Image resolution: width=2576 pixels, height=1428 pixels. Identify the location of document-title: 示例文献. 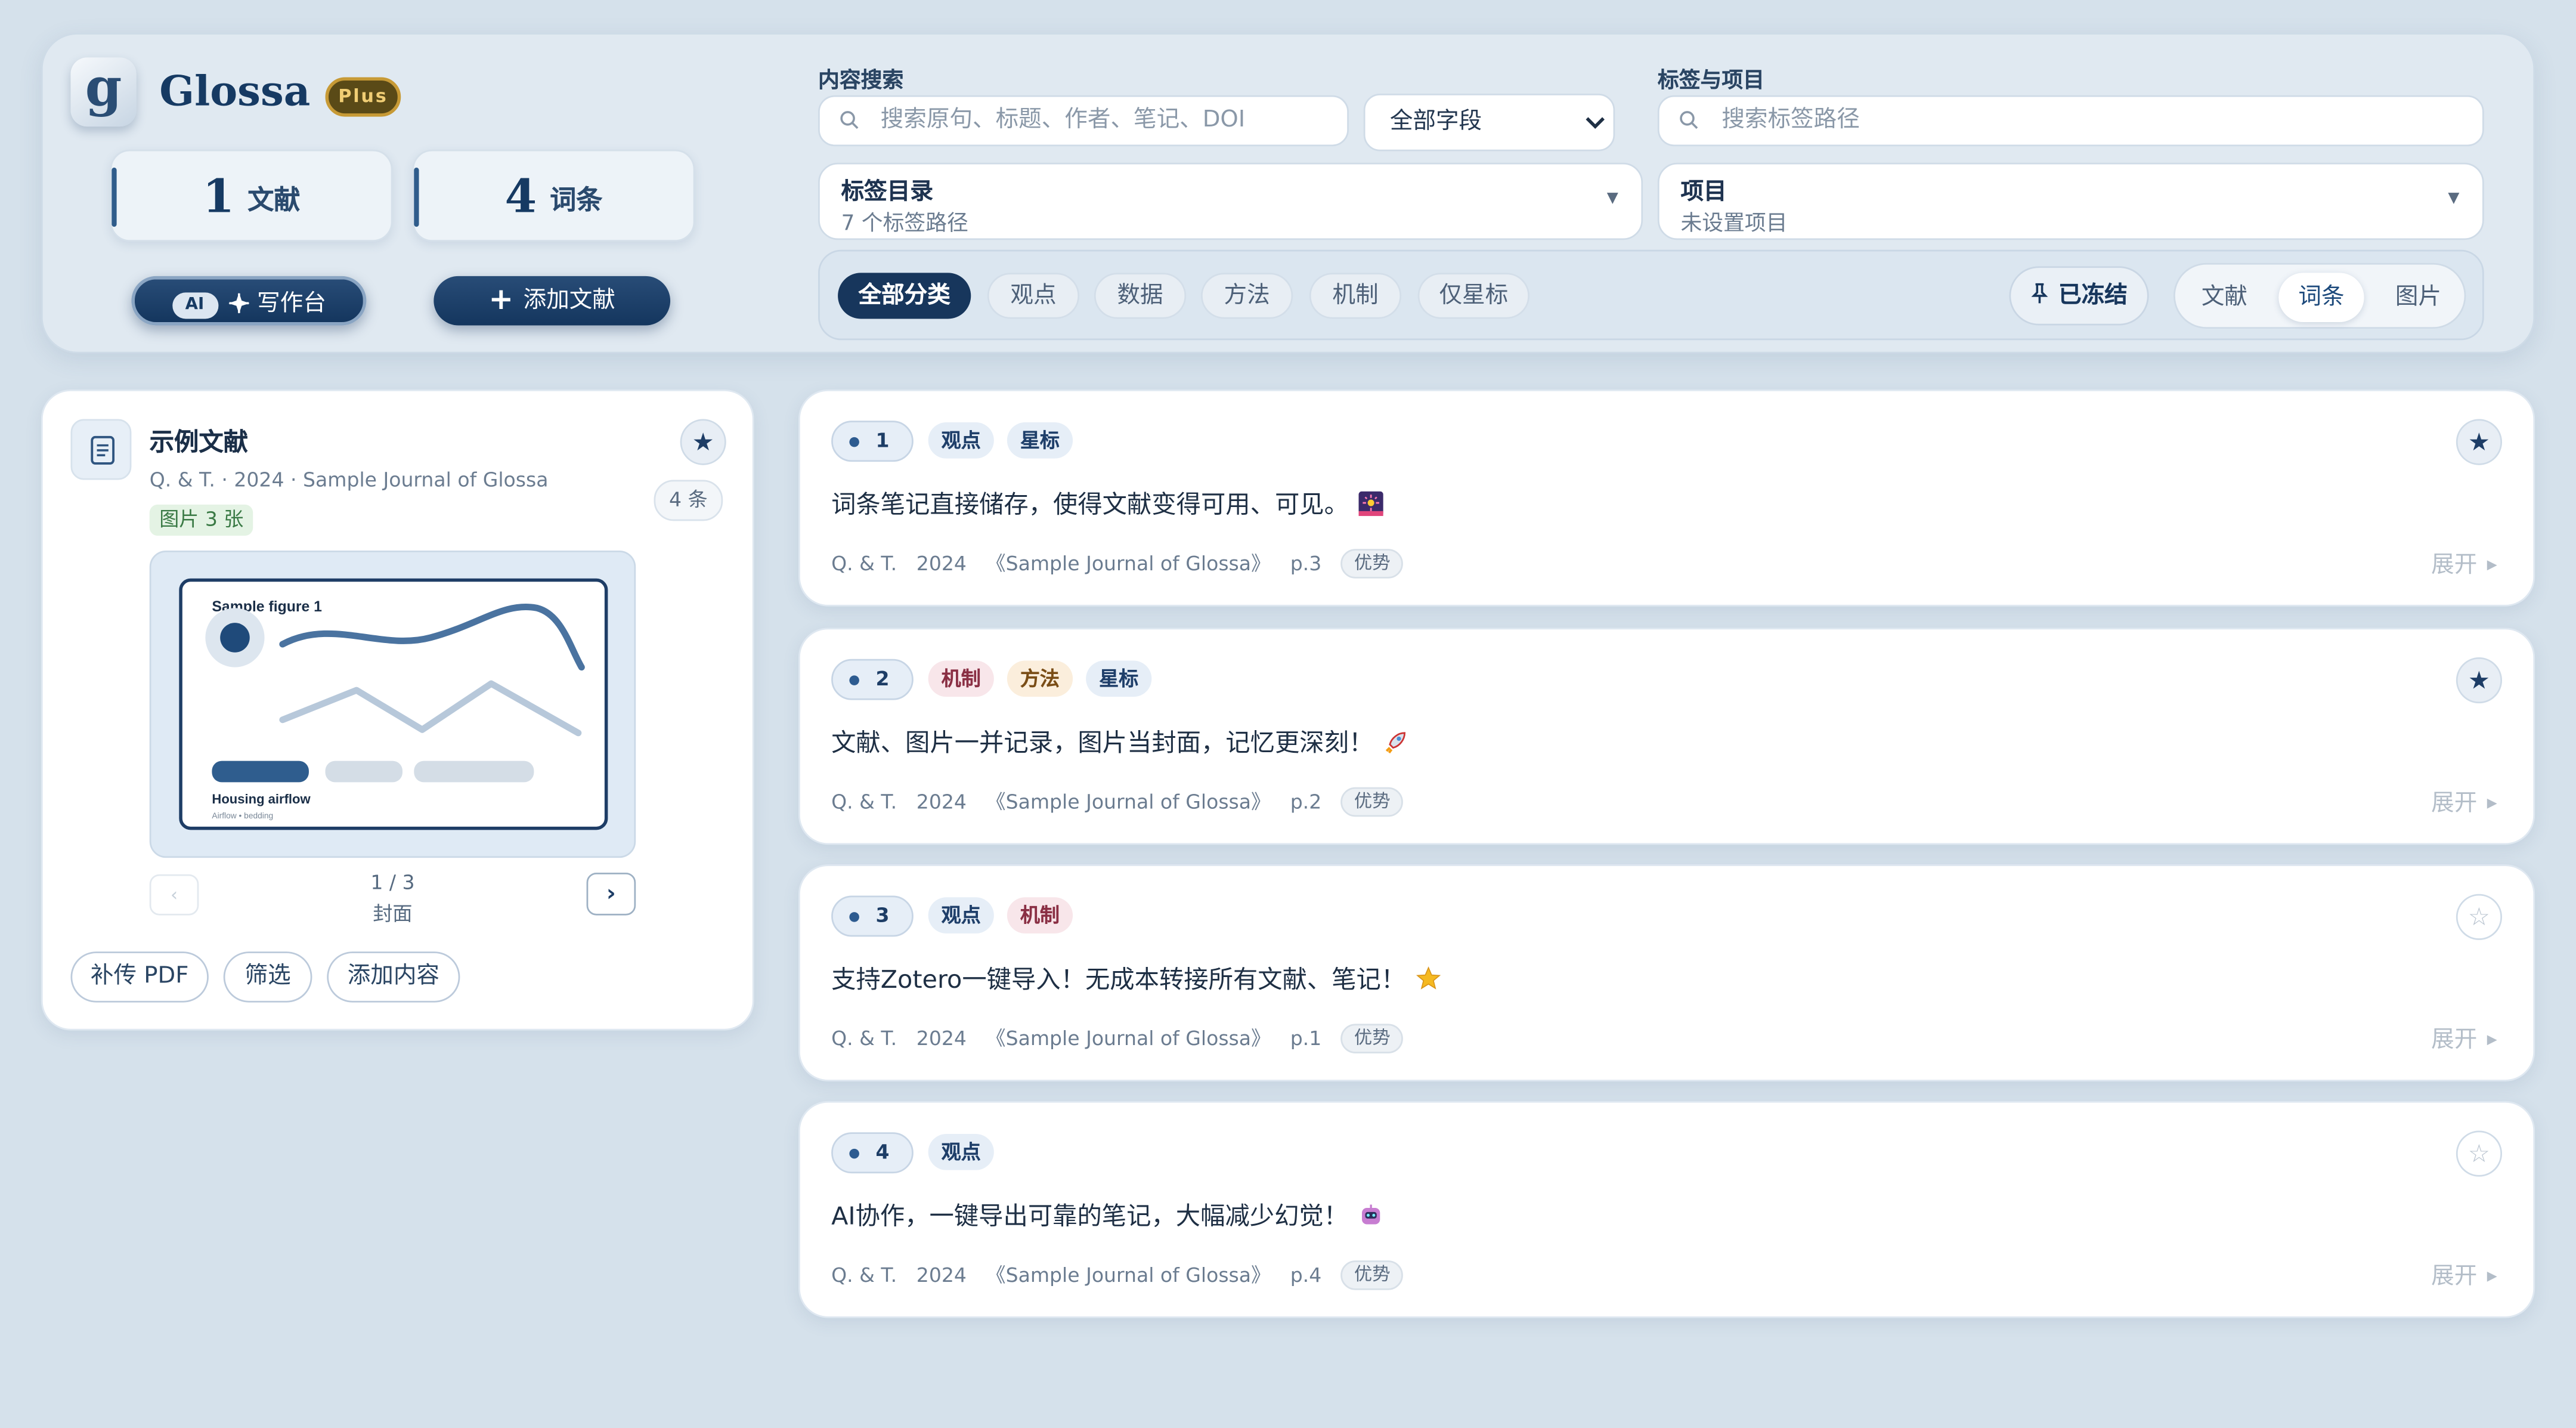
(199, 442).